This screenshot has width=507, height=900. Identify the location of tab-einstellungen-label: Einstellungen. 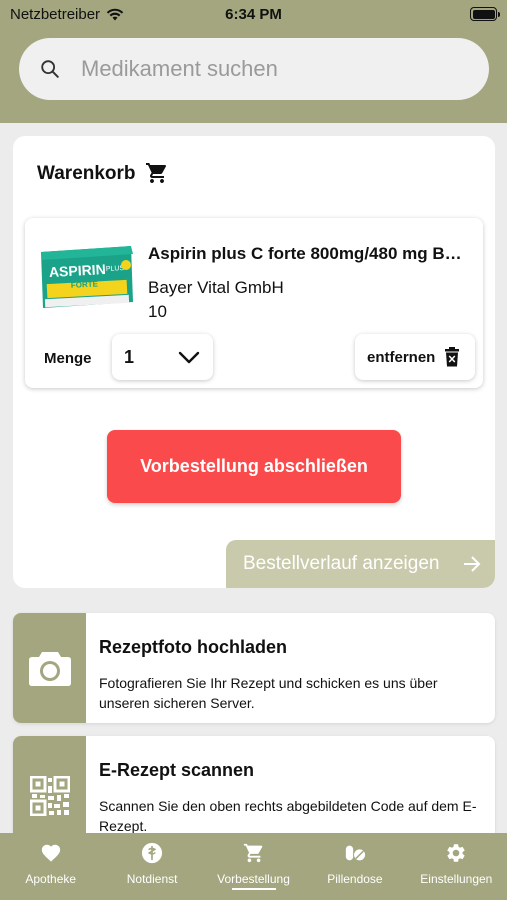
(456, 879).